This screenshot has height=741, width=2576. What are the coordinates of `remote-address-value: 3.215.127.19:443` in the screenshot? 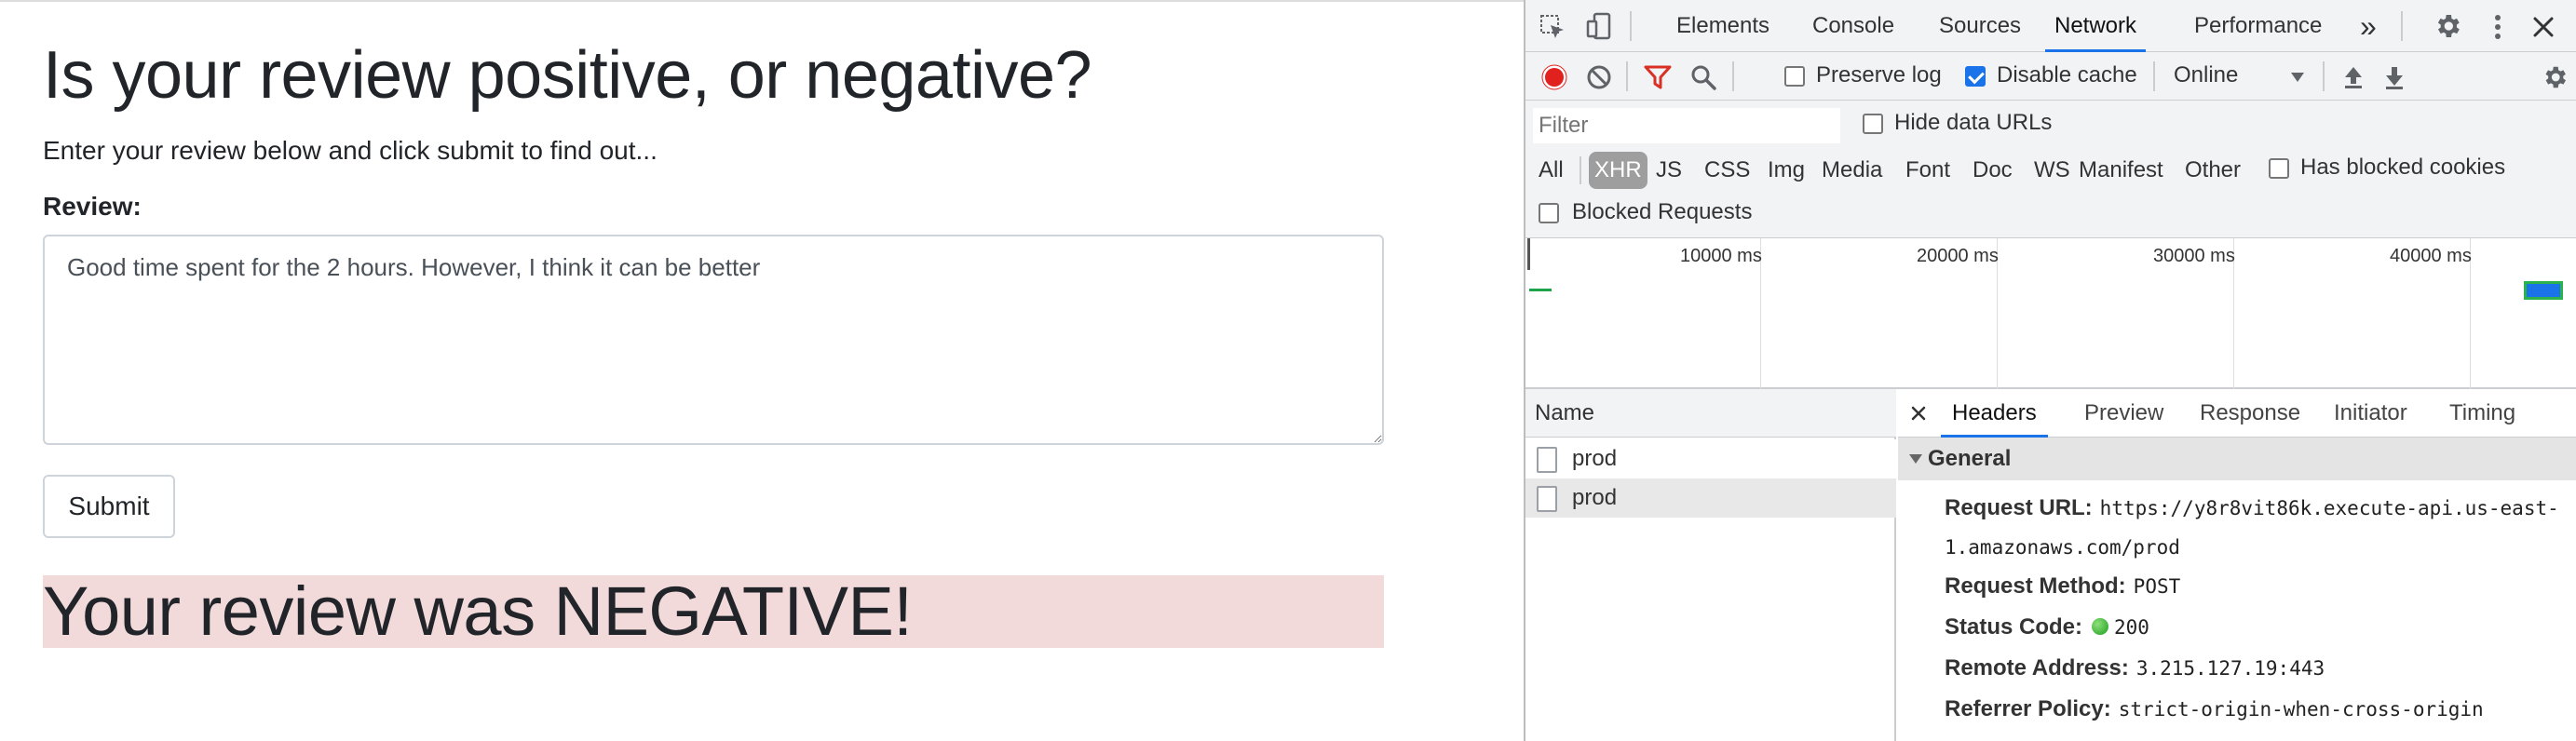 It's located at (2230, 668).